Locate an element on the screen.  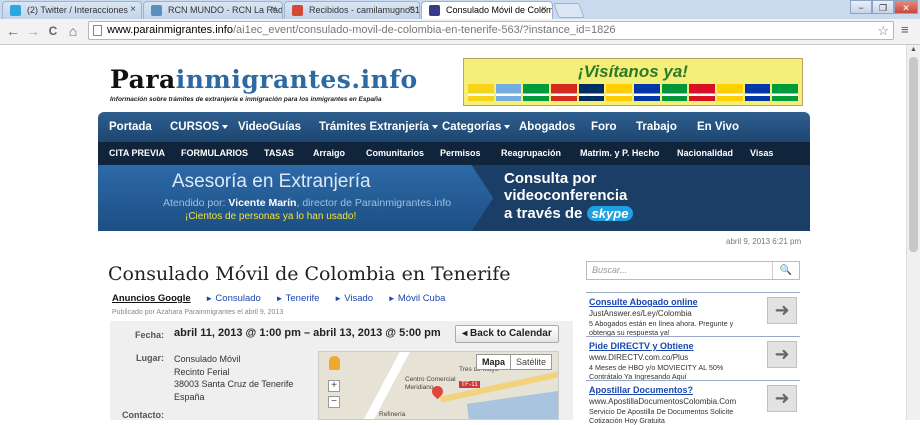
nav-foro: Foro is located at coordinates (604, 127).